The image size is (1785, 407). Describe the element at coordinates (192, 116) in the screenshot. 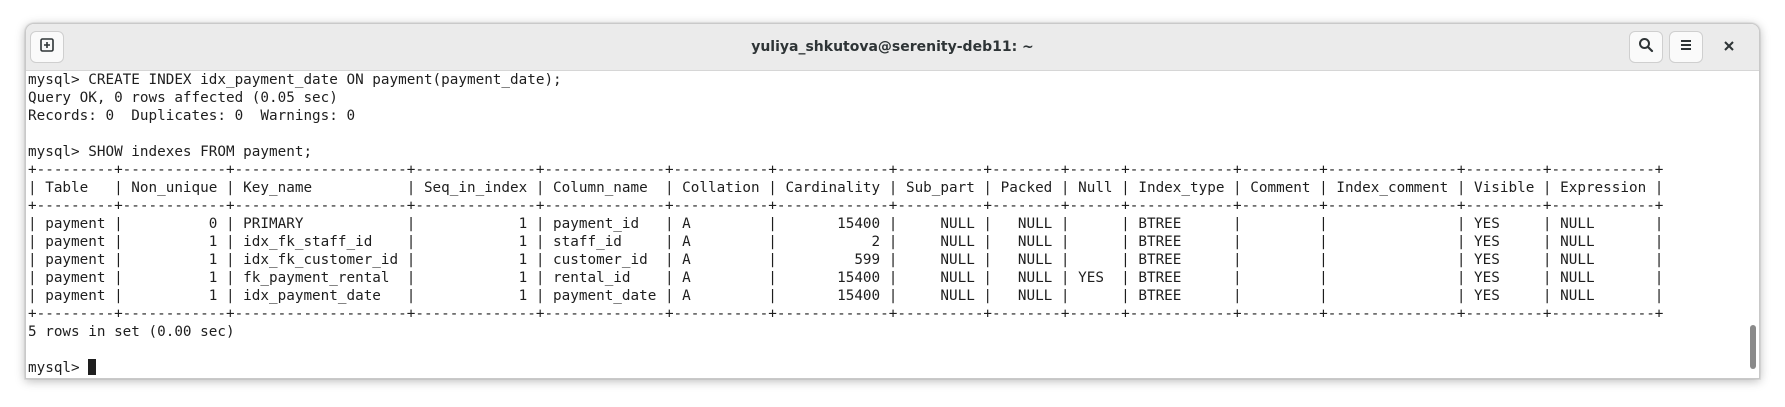

I see `output-line: Records: 0 Duplicates: 0 Warnings: 0` at that location.